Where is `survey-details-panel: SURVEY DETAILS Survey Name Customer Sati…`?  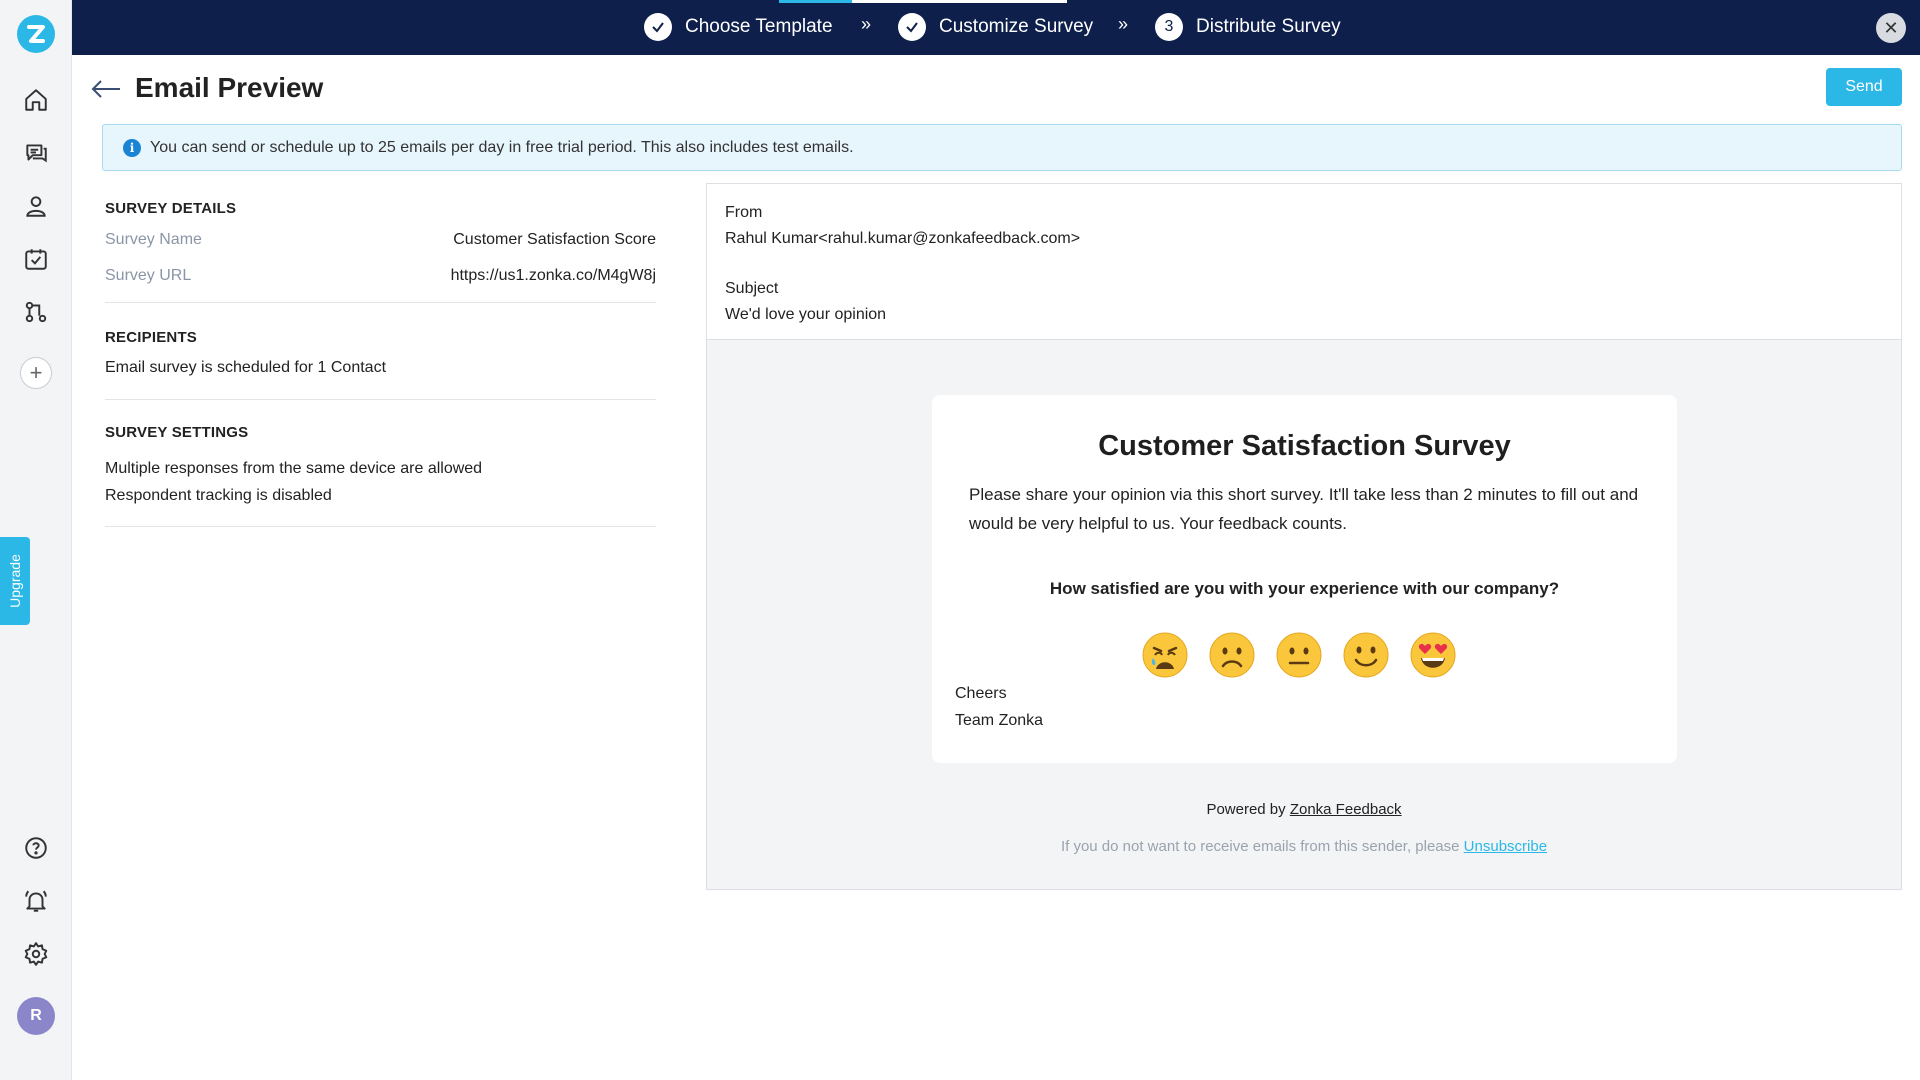 survey-details-panel: SURVEY DETAILS Survey Name Customer Sati… is located at coordinates (380, 363).